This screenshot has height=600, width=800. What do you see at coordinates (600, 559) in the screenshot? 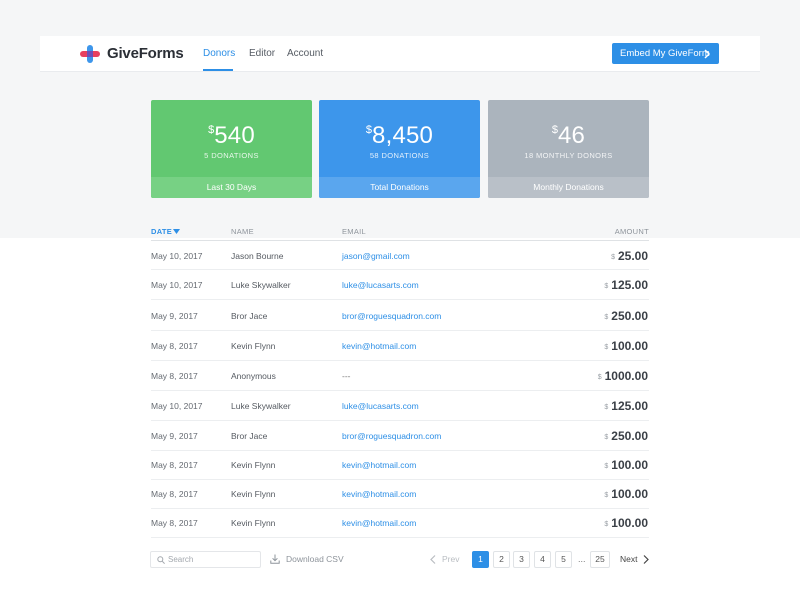
I see `page-button-last: 25` at bounding box center [600, 559].